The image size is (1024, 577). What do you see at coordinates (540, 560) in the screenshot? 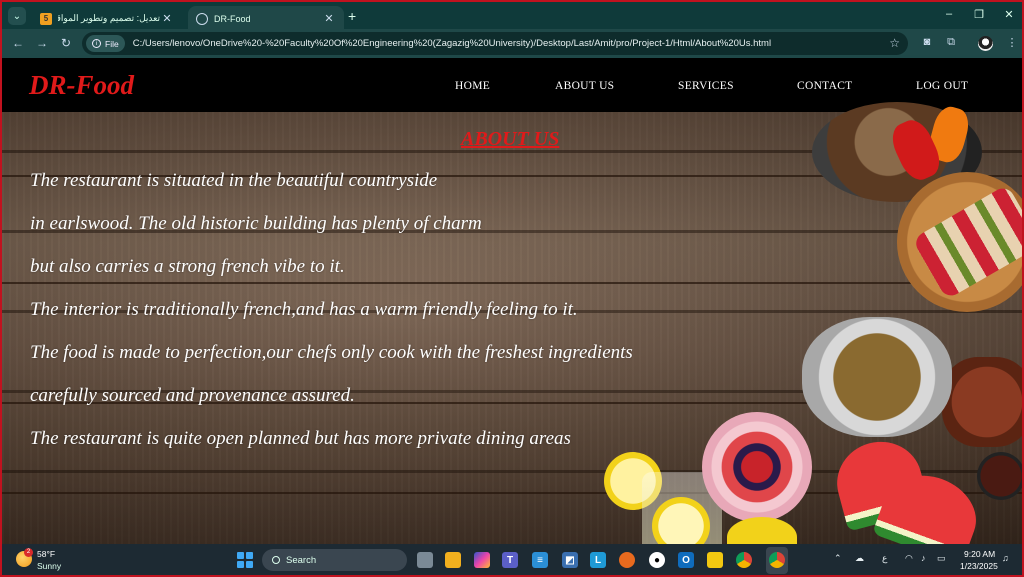
I see `notepad-icon: ≡` at bounding box center [540, 560].